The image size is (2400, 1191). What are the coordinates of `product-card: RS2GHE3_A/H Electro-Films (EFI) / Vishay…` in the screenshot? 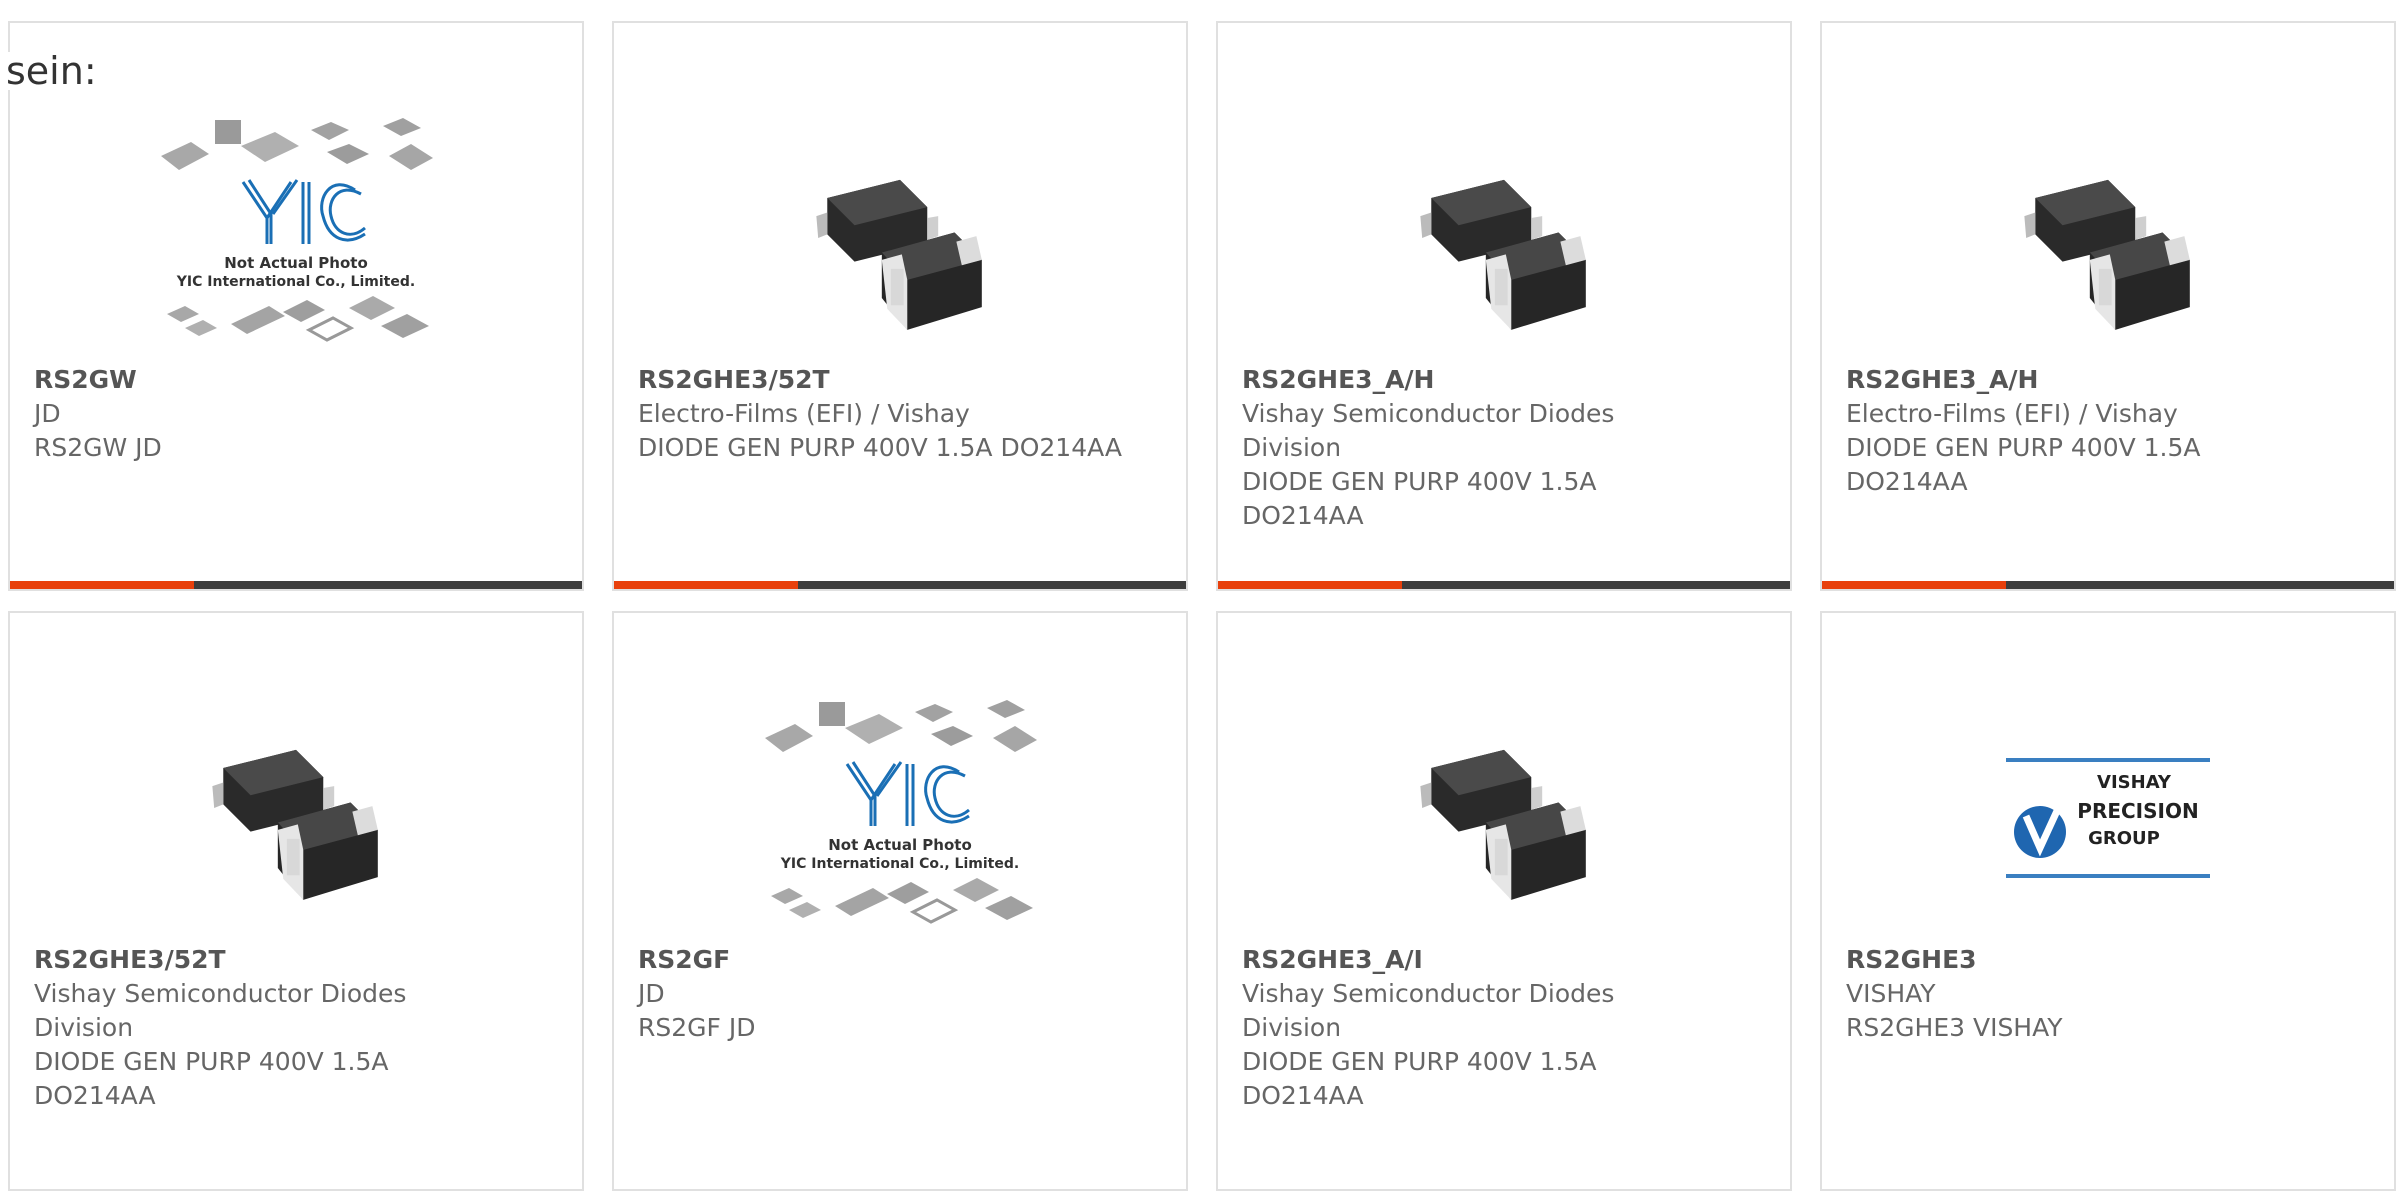 It's located at (2108, 306).